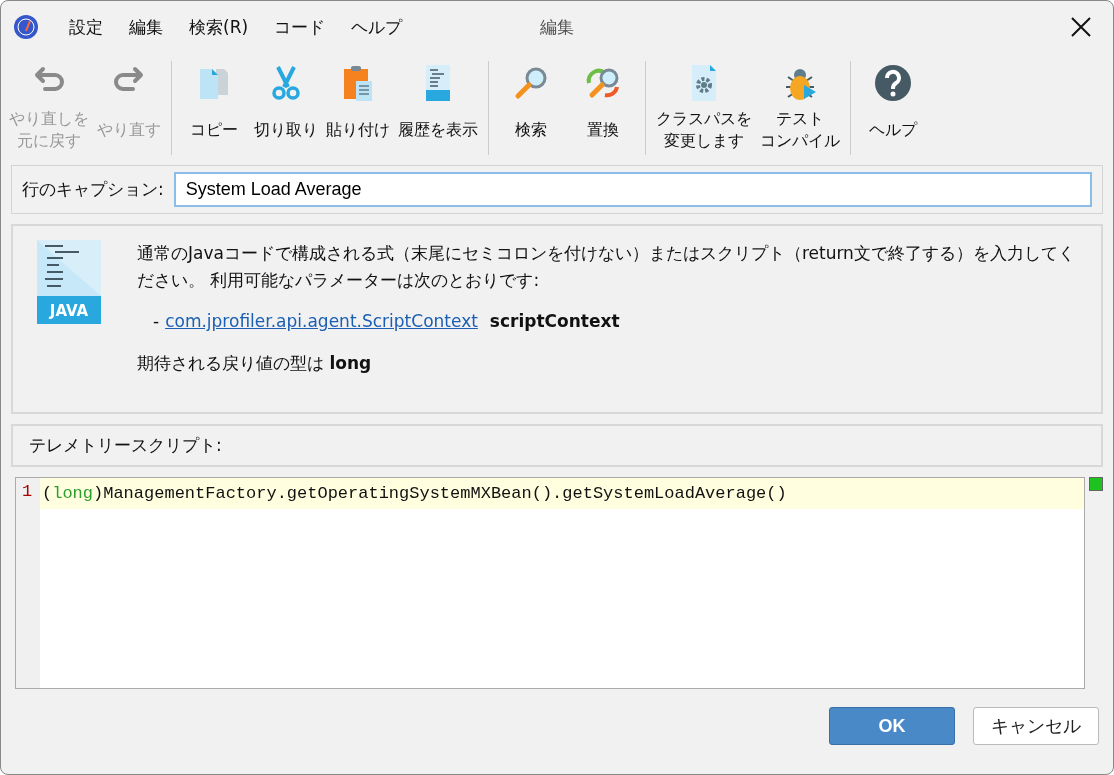  What do you see at coordinates (321, 322) in the screenshot?
I see `parameter-type-link: com.jprofiler.api.agent.ScriptContext` at bounding box center [321, 322].